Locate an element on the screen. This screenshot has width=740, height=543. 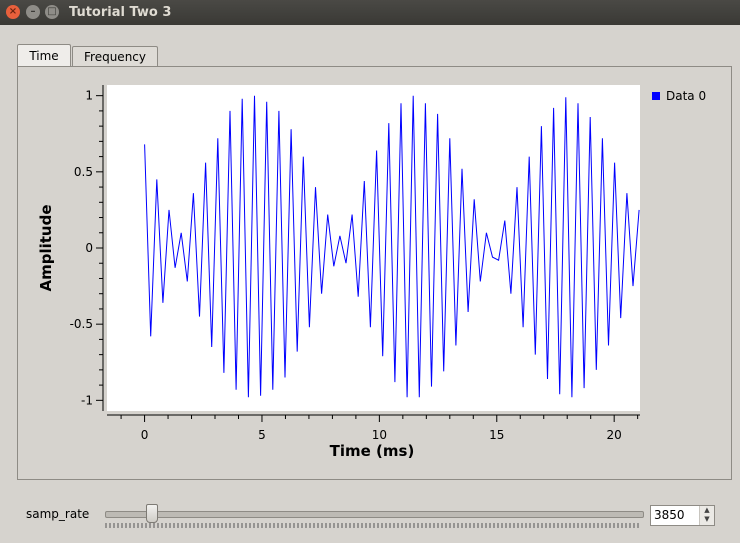
slider-handle is located at coordinates (151, 513).